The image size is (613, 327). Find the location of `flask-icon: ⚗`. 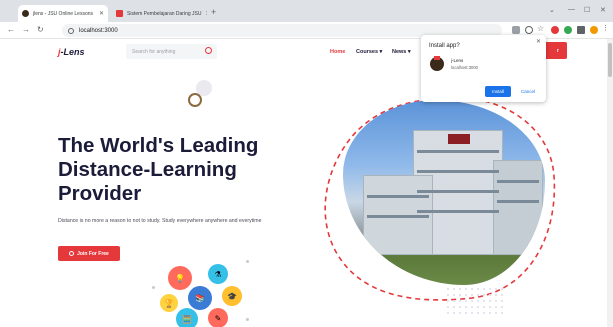

flask-icon: ⚗ is located at coordinates (218, 274).